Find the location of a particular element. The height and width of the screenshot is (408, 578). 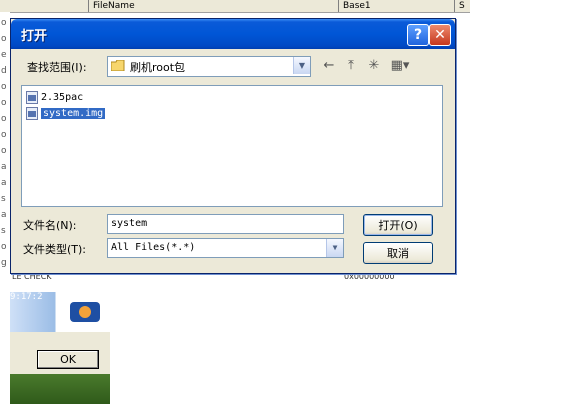

row-mark: e is located at coordinates (4, 55).